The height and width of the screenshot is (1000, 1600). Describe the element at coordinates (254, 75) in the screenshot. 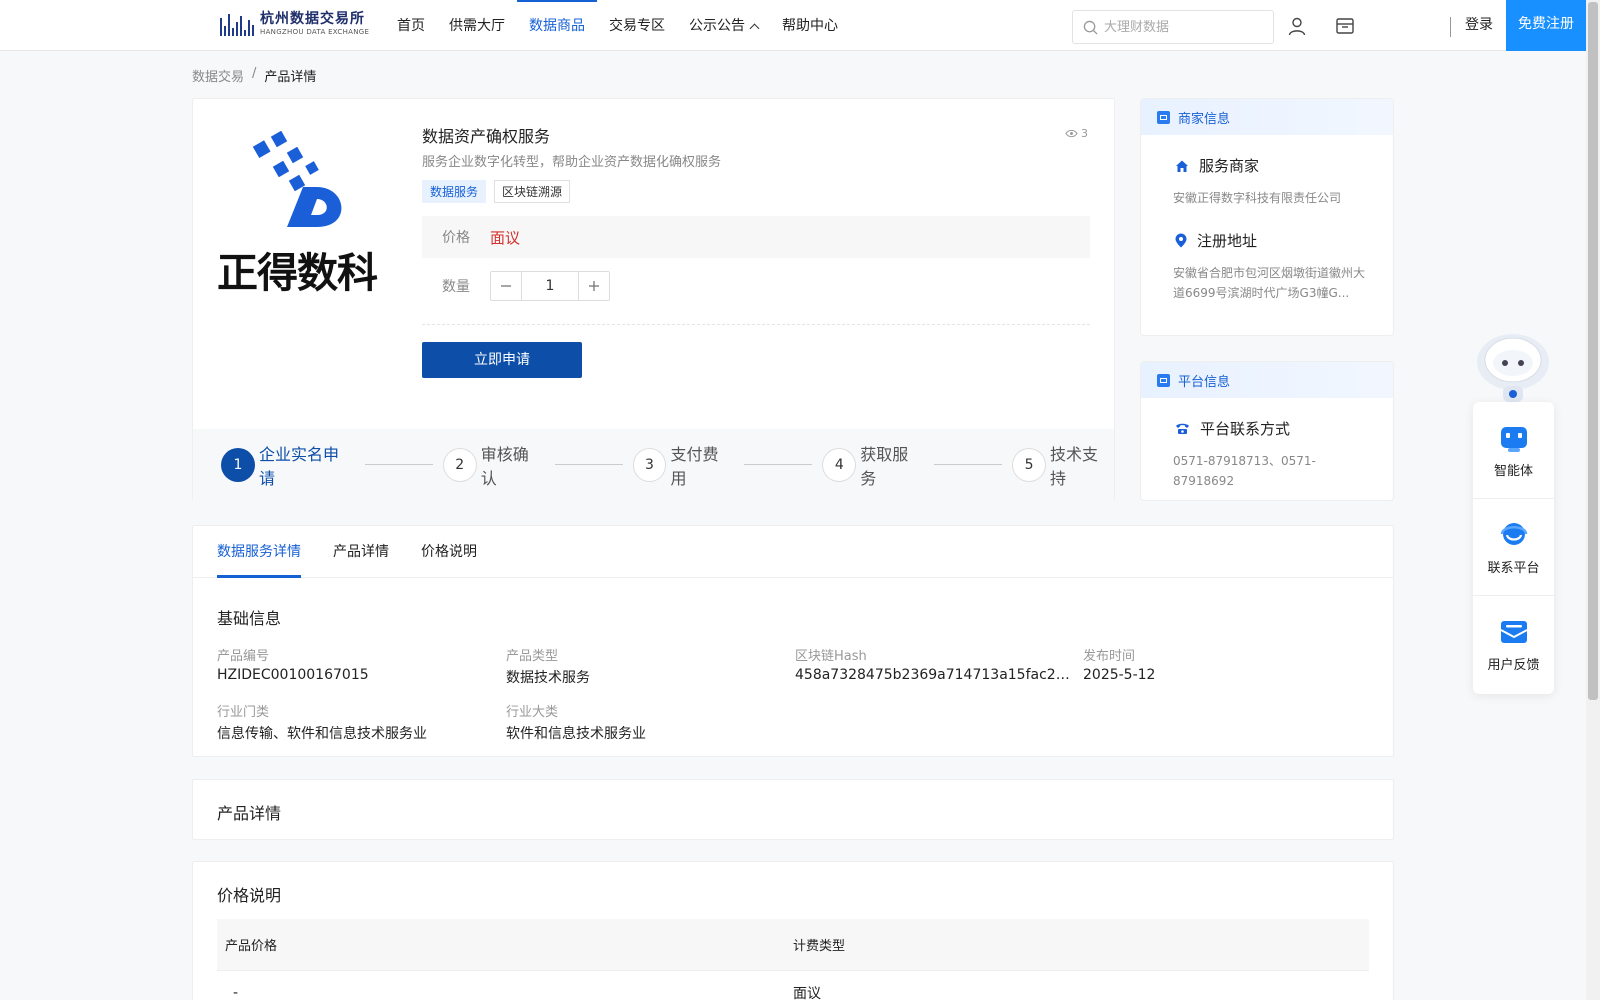

I see `breadcrumb: 数据交易 / 产品详情` at that location.